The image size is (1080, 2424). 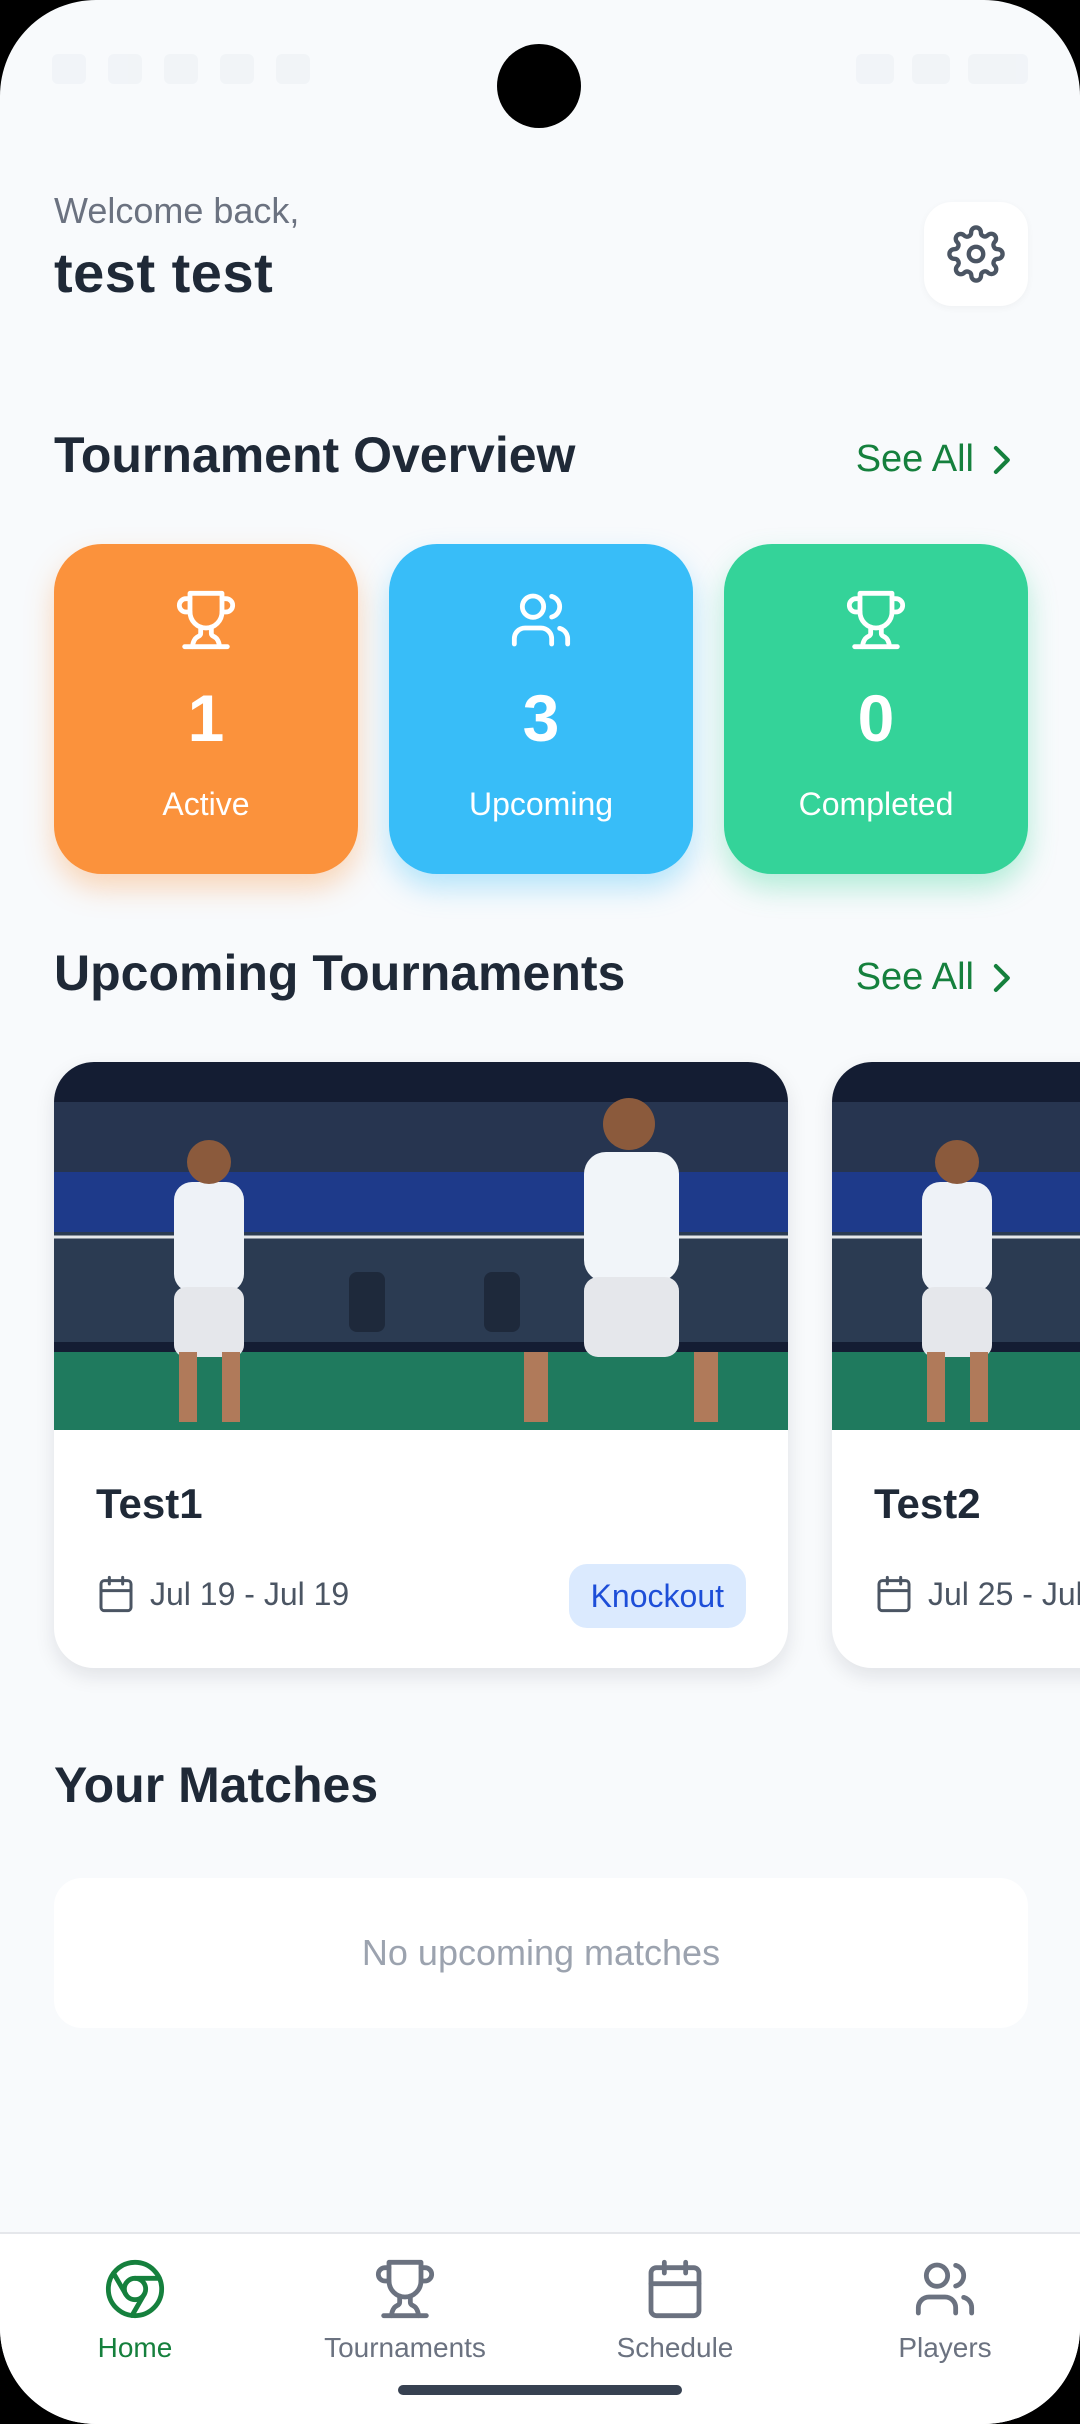 I want to click on upcoming-stat-card: 3 Upcoming, so click(x=541, y=709).